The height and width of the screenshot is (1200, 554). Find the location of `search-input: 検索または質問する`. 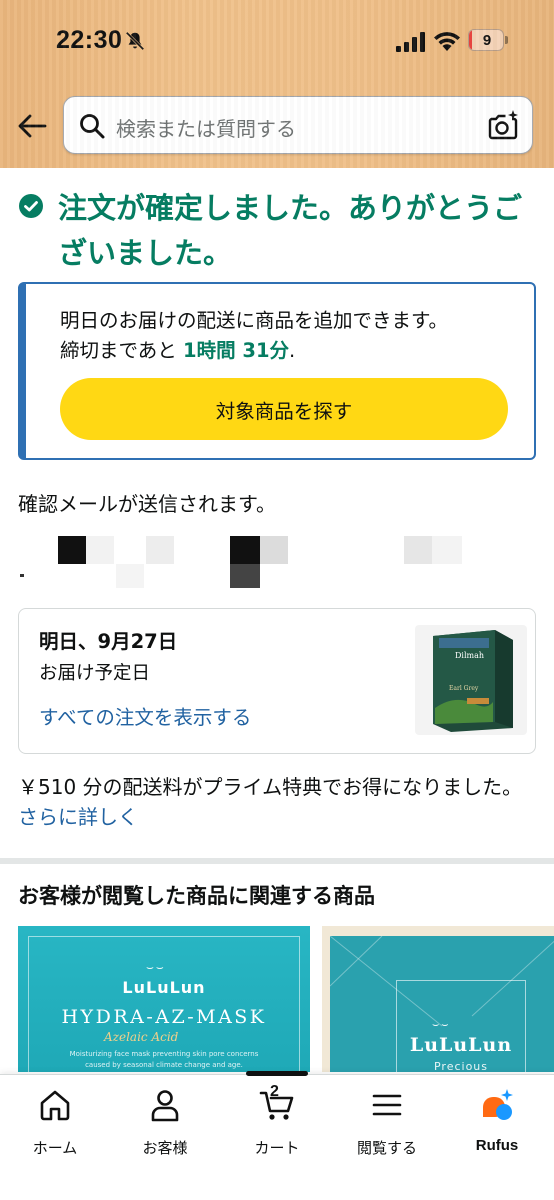

search-input: 検索または質問する is located at coordinates (298, 125).